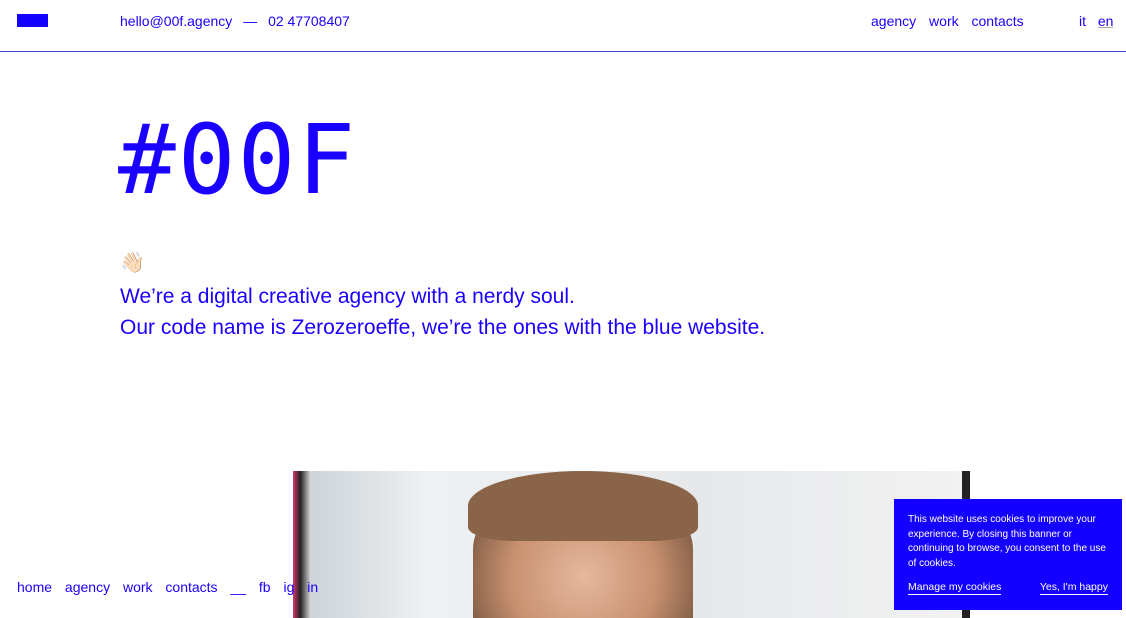 Image resolution: width=1126 pixels, height=618 pixels. I want to click on logo, so click(32, 20).